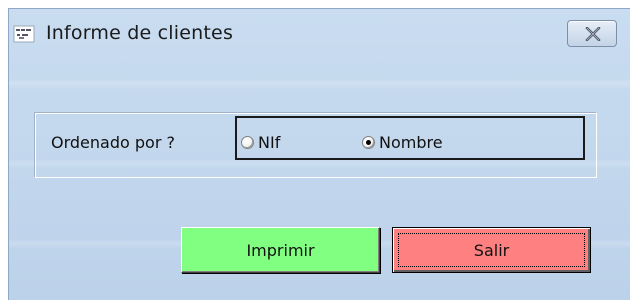  Describe the element at coordinates (247, 142) in the screenshot. I see `radio-button` at that location.